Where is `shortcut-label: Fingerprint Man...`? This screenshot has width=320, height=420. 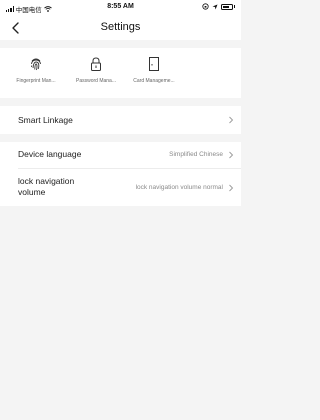 shortcut-label: Fingerprint Man... is located at coordinates (36, 81).